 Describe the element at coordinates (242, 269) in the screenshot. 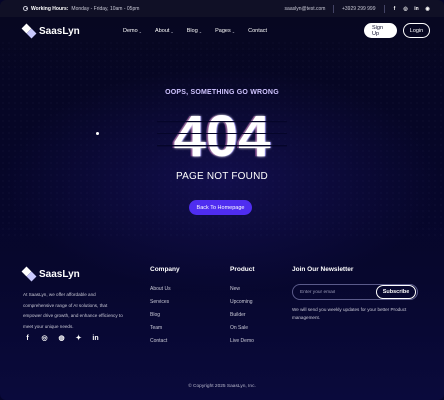

I see `footer-column-title: Product` at that location.